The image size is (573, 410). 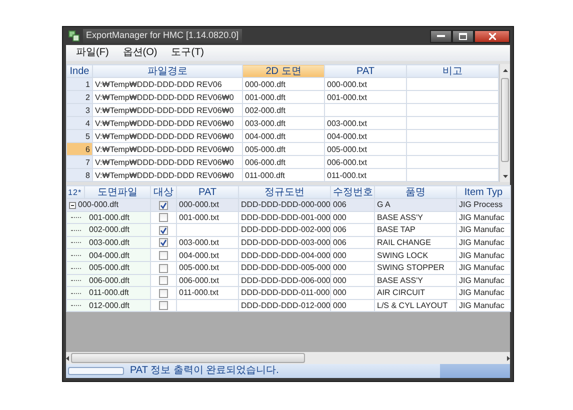 I want to click on row-index: 7, so click(x=79, y=162).